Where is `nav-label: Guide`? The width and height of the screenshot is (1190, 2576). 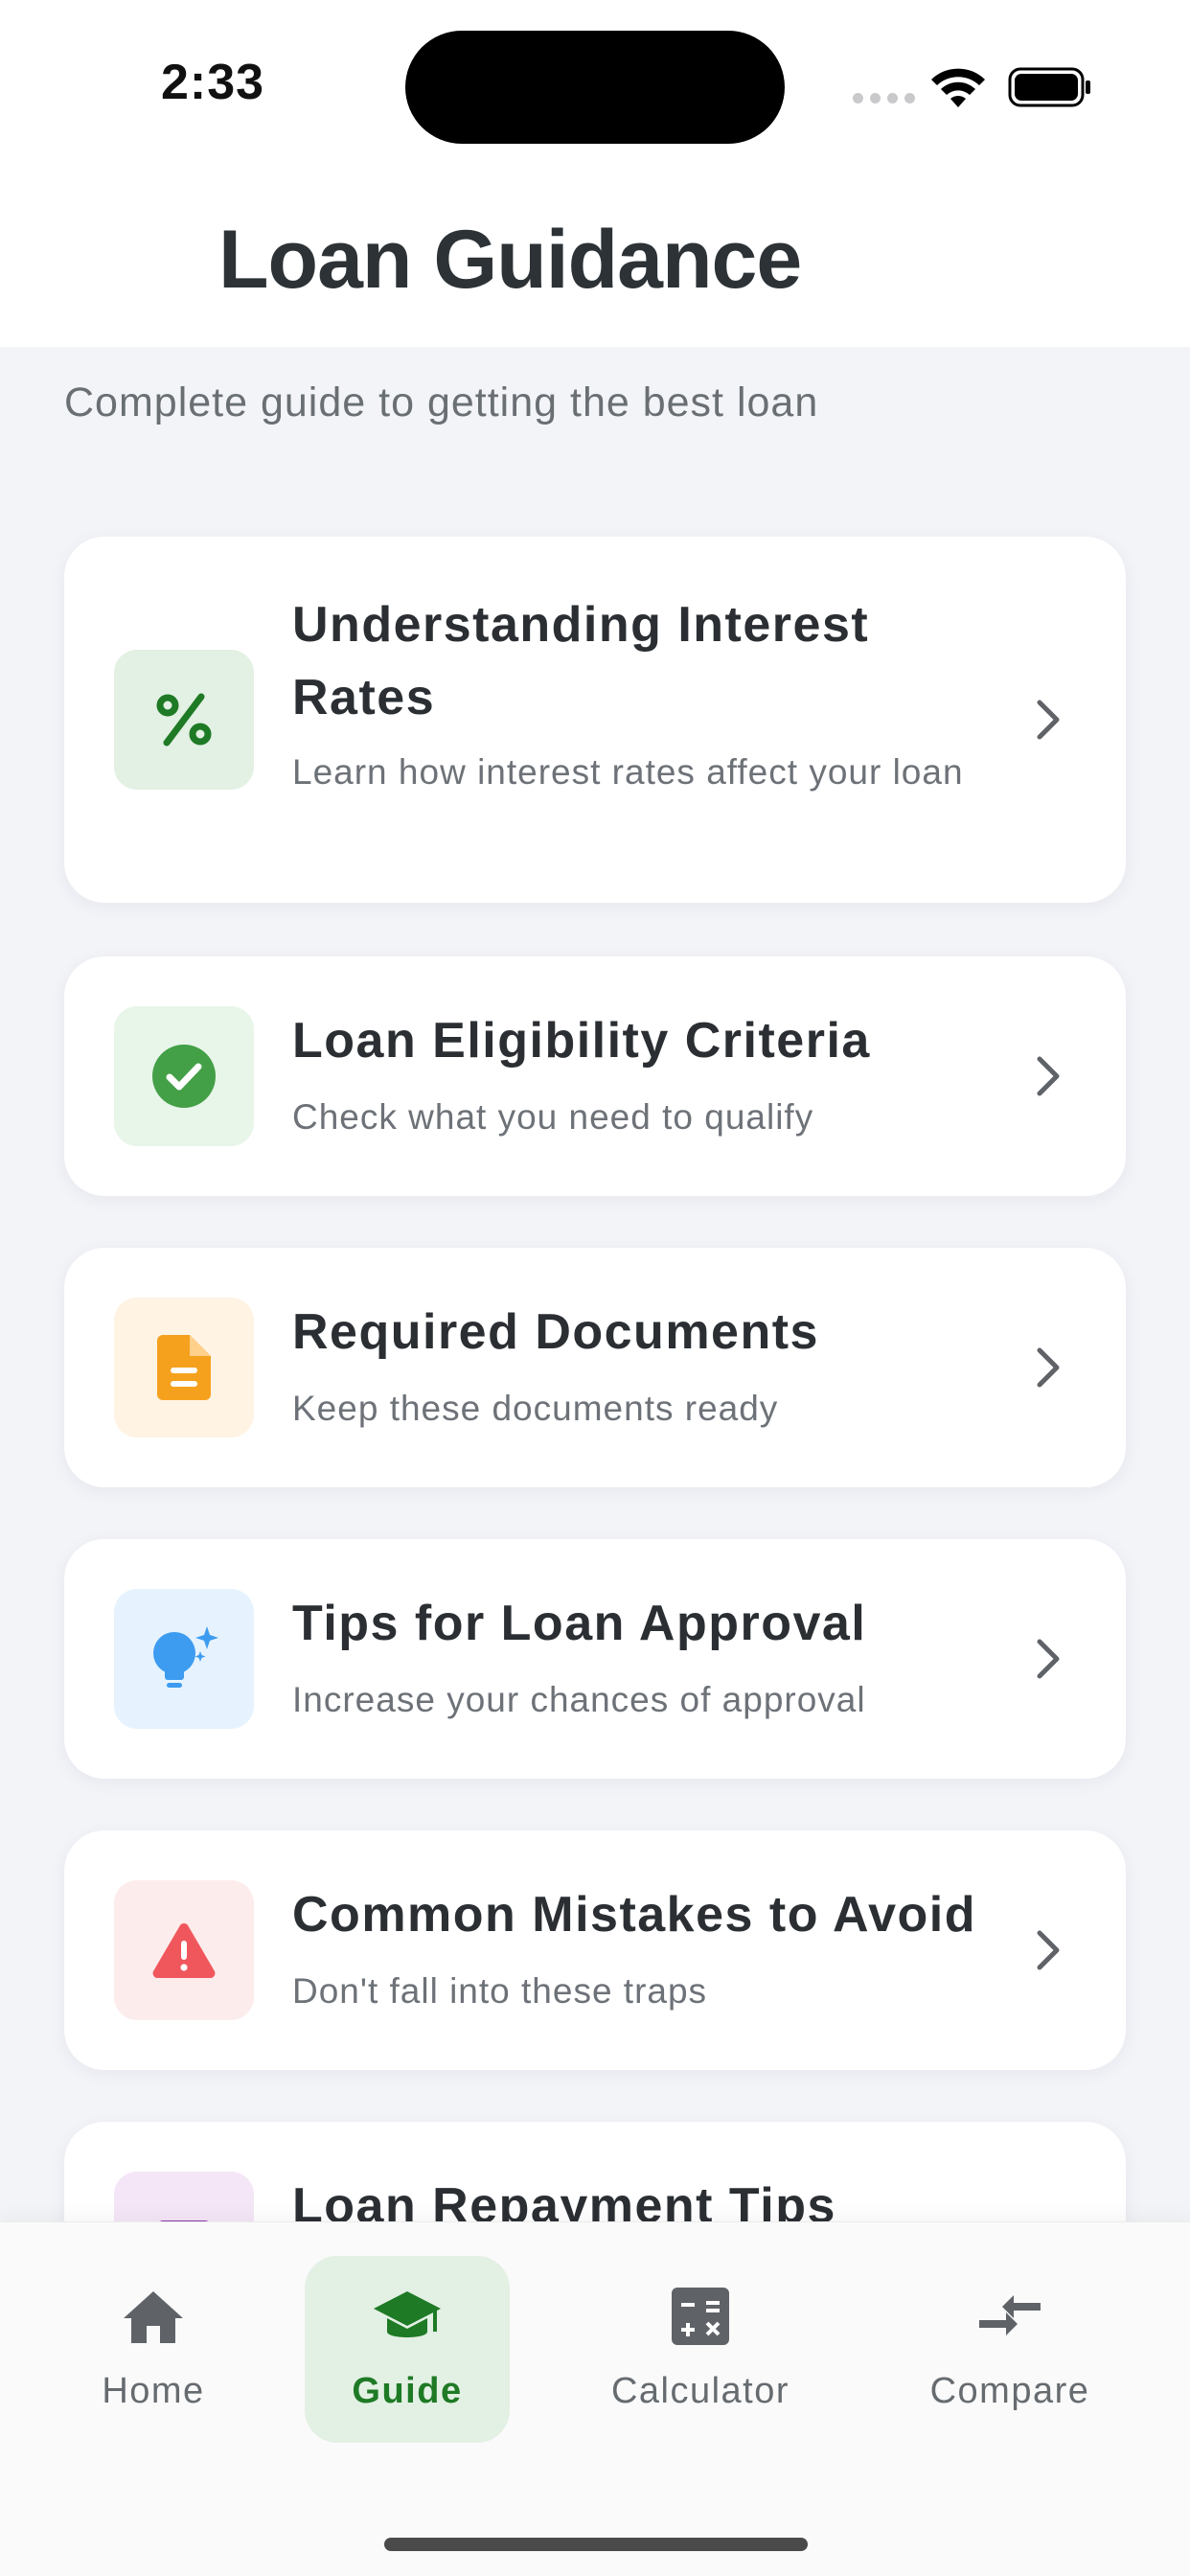
nav-label: Guide is located at coordinates (408, 2391).